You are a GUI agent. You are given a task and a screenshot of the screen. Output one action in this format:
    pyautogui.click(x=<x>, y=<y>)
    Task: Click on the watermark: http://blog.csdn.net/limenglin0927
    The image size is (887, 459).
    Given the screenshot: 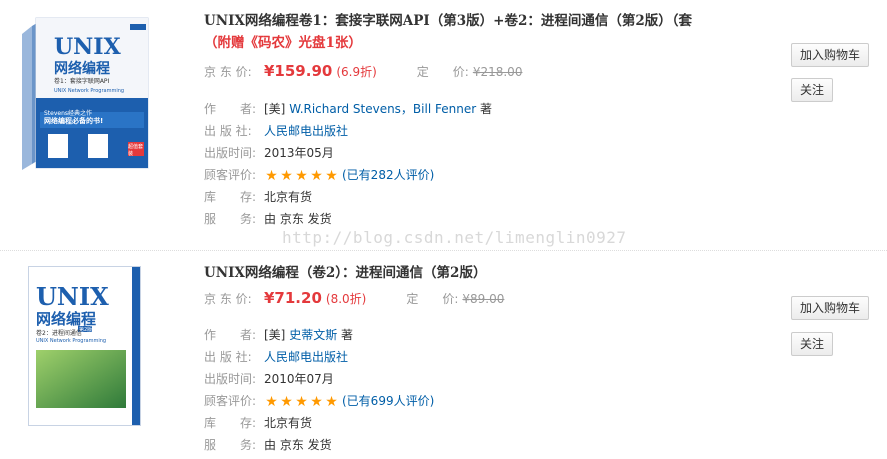 What is the action you would take?
    pyautogui.click(x=454, y=237)
    